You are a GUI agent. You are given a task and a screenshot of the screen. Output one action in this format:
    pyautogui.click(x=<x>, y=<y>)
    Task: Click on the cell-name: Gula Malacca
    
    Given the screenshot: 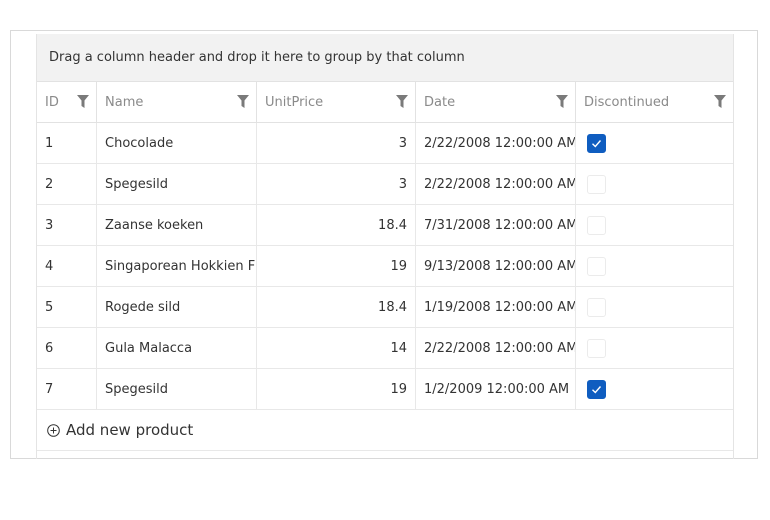 What is the action you would take?
    pyautogui.click(x=177, y=348)
    